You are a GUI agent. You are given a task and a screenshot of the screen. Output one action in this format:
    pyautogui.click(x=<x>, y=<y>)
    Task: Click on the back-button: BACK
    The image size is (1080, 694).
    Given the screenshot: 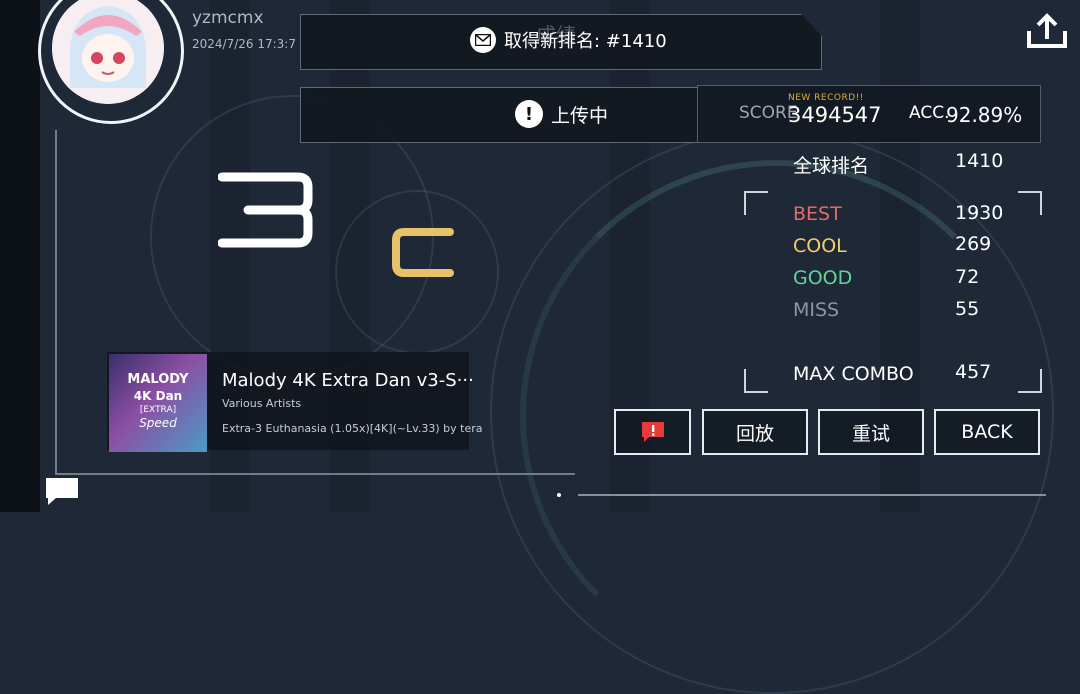 What is the action you would take?
    pyautogui.click(x=987, y=432)
    